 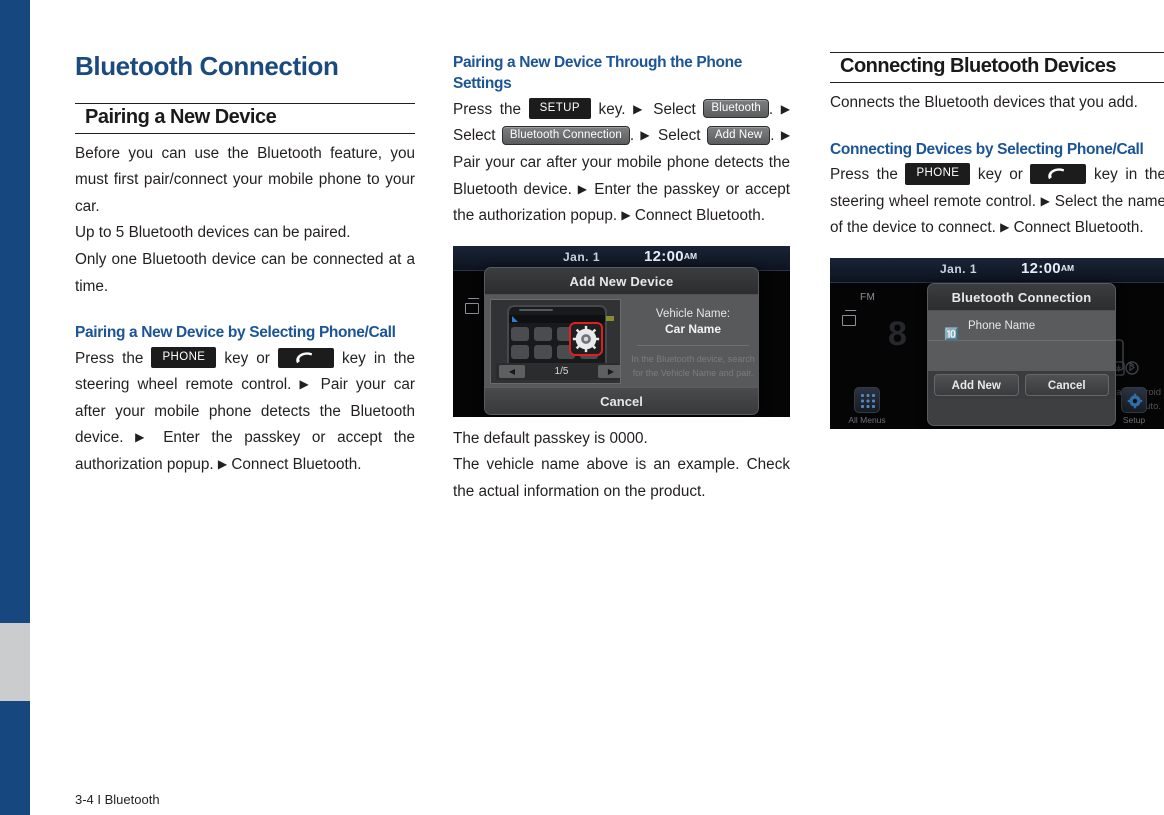 What do you see at coordinates (586, 338) in the screenshot?
I see `settings-gear-icon-highlight` at bounding box center [586, 338].